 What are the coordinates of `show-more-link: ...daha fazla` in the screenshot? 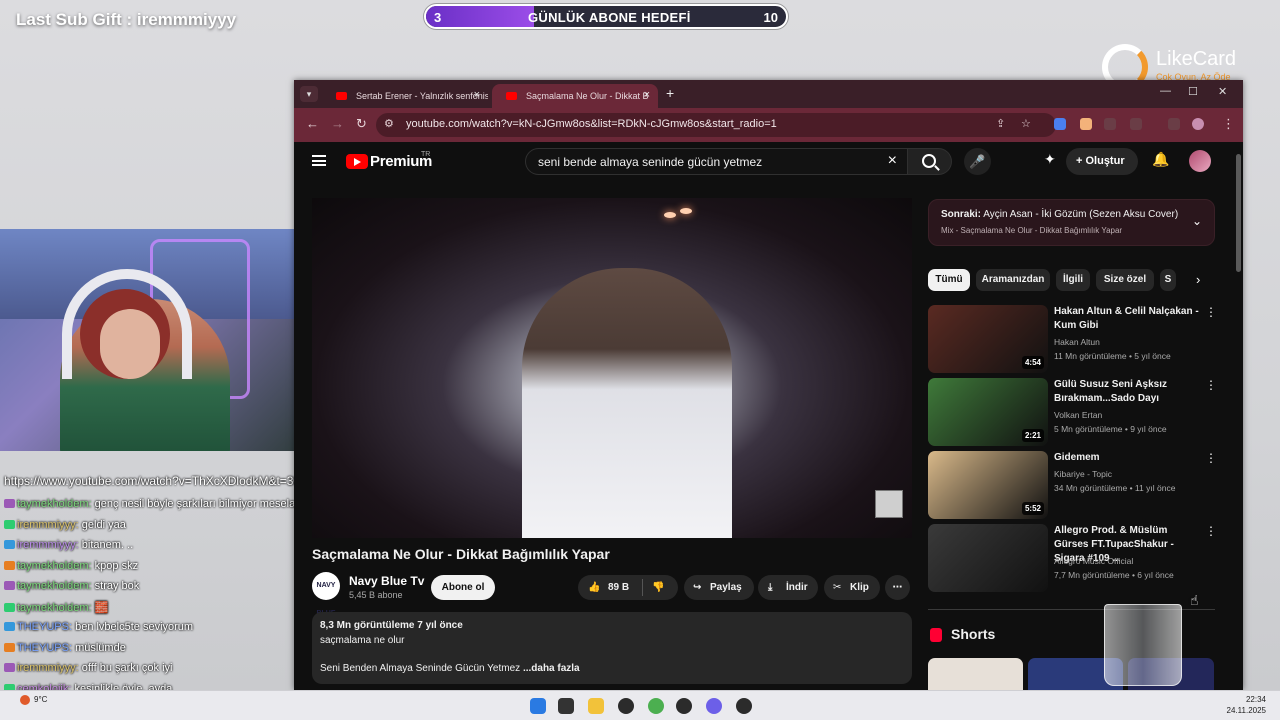 It's located at (551, 668).